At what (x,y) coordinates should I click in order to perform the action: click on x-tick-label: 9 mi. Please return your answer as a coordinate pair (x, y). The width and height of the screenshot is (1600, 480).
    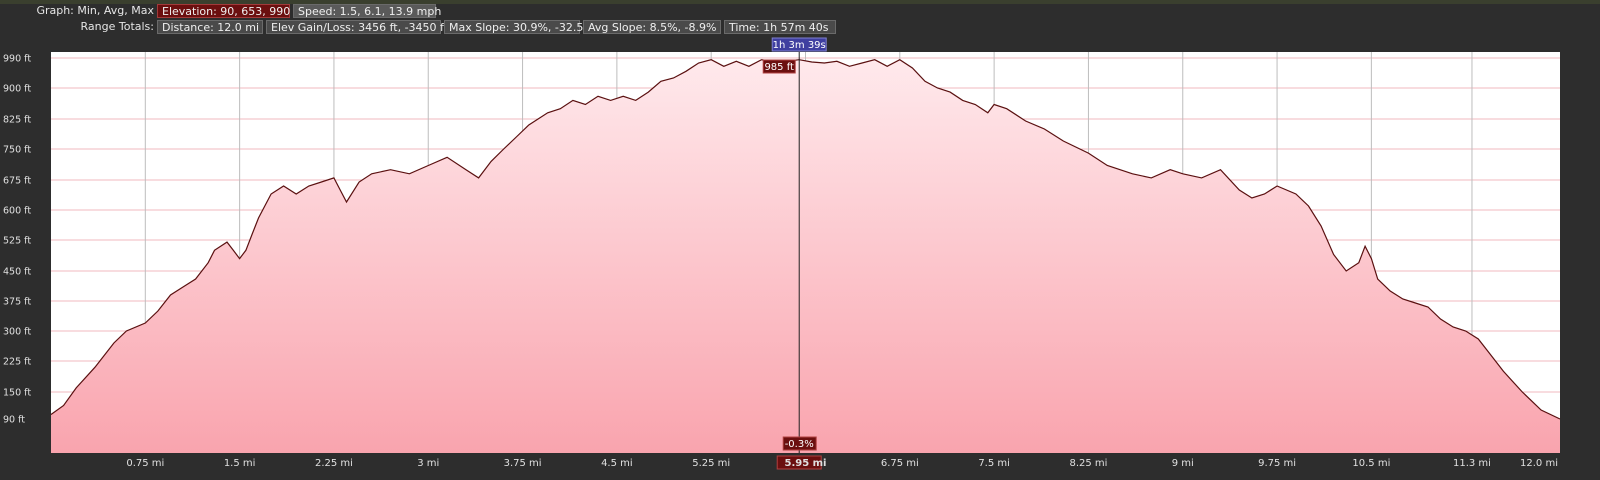
    Looking at the image, I should click on (1183, 463).